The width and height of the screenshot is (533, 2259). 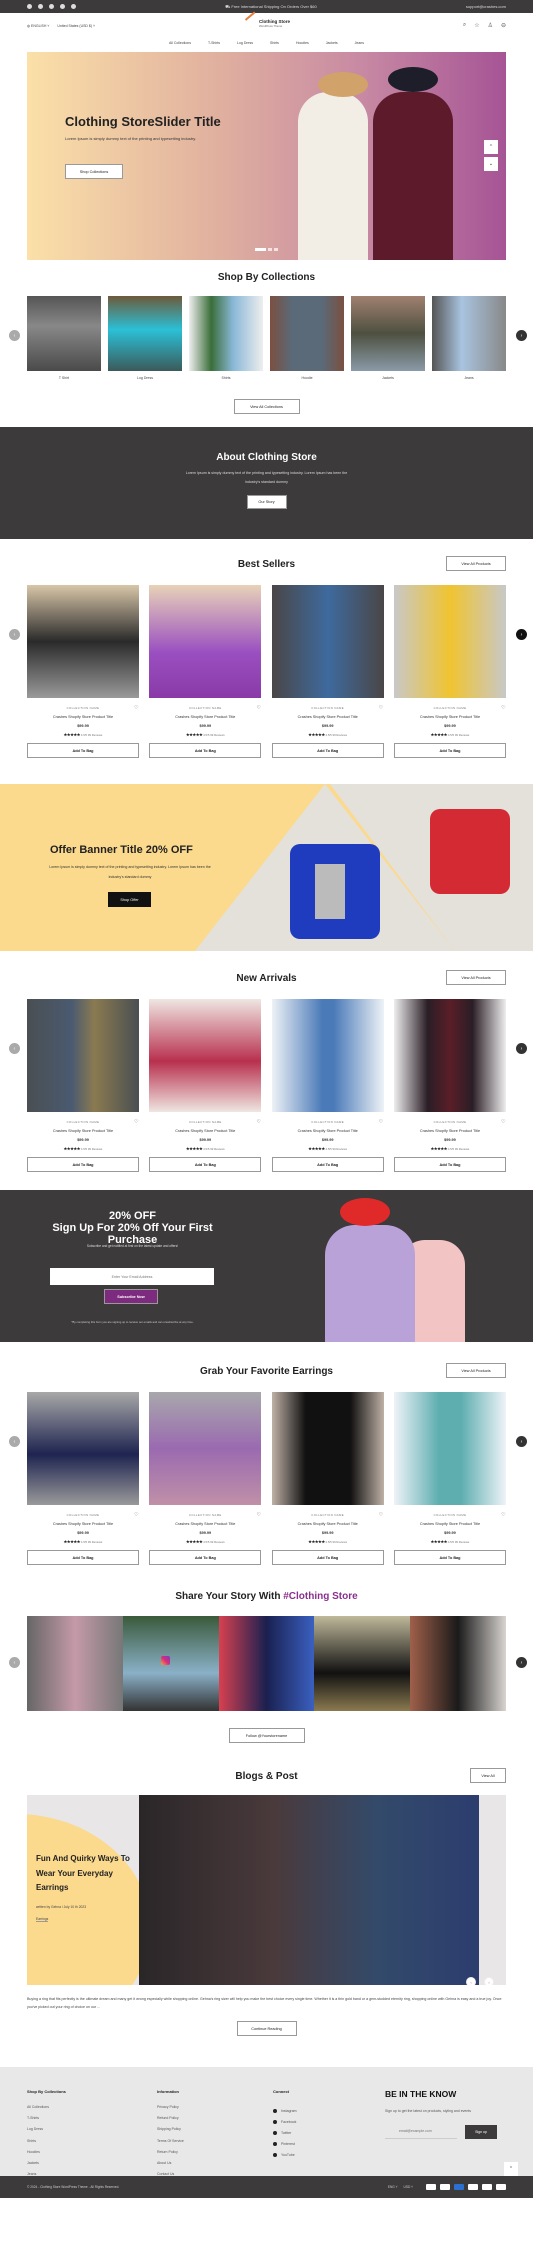 I want to click on footer-link: About Us, so click(x=215, y=2166).